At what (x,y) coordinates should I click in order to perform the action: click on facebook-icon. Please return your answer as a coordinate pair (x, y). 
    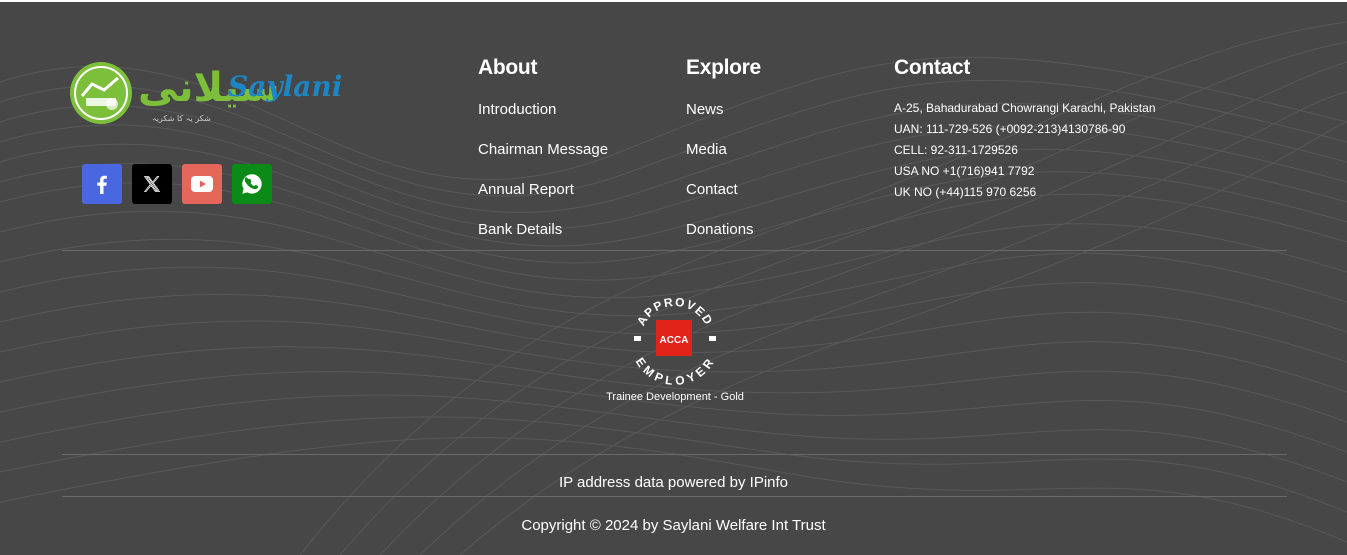
    Looking at the image, I should click on (102, 184).